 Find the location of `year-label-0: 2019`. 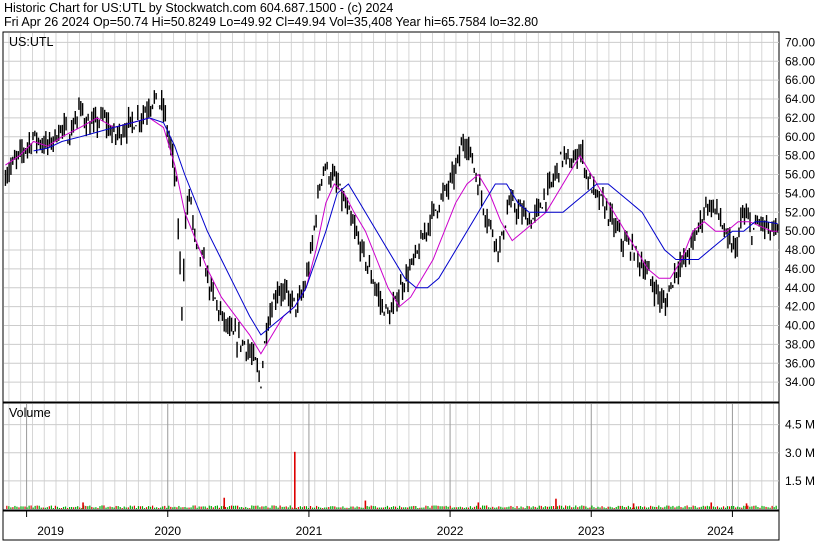

year-label-0: 2019 is located at coordinates (50, 531).